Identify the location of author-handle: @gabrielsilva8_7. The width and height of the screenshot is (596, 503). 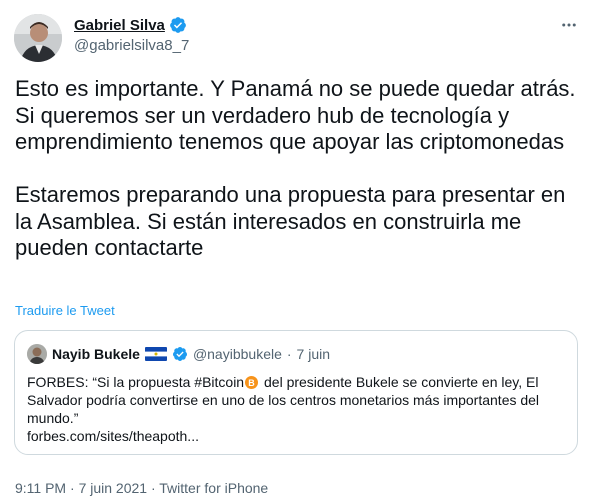
(131, 45).